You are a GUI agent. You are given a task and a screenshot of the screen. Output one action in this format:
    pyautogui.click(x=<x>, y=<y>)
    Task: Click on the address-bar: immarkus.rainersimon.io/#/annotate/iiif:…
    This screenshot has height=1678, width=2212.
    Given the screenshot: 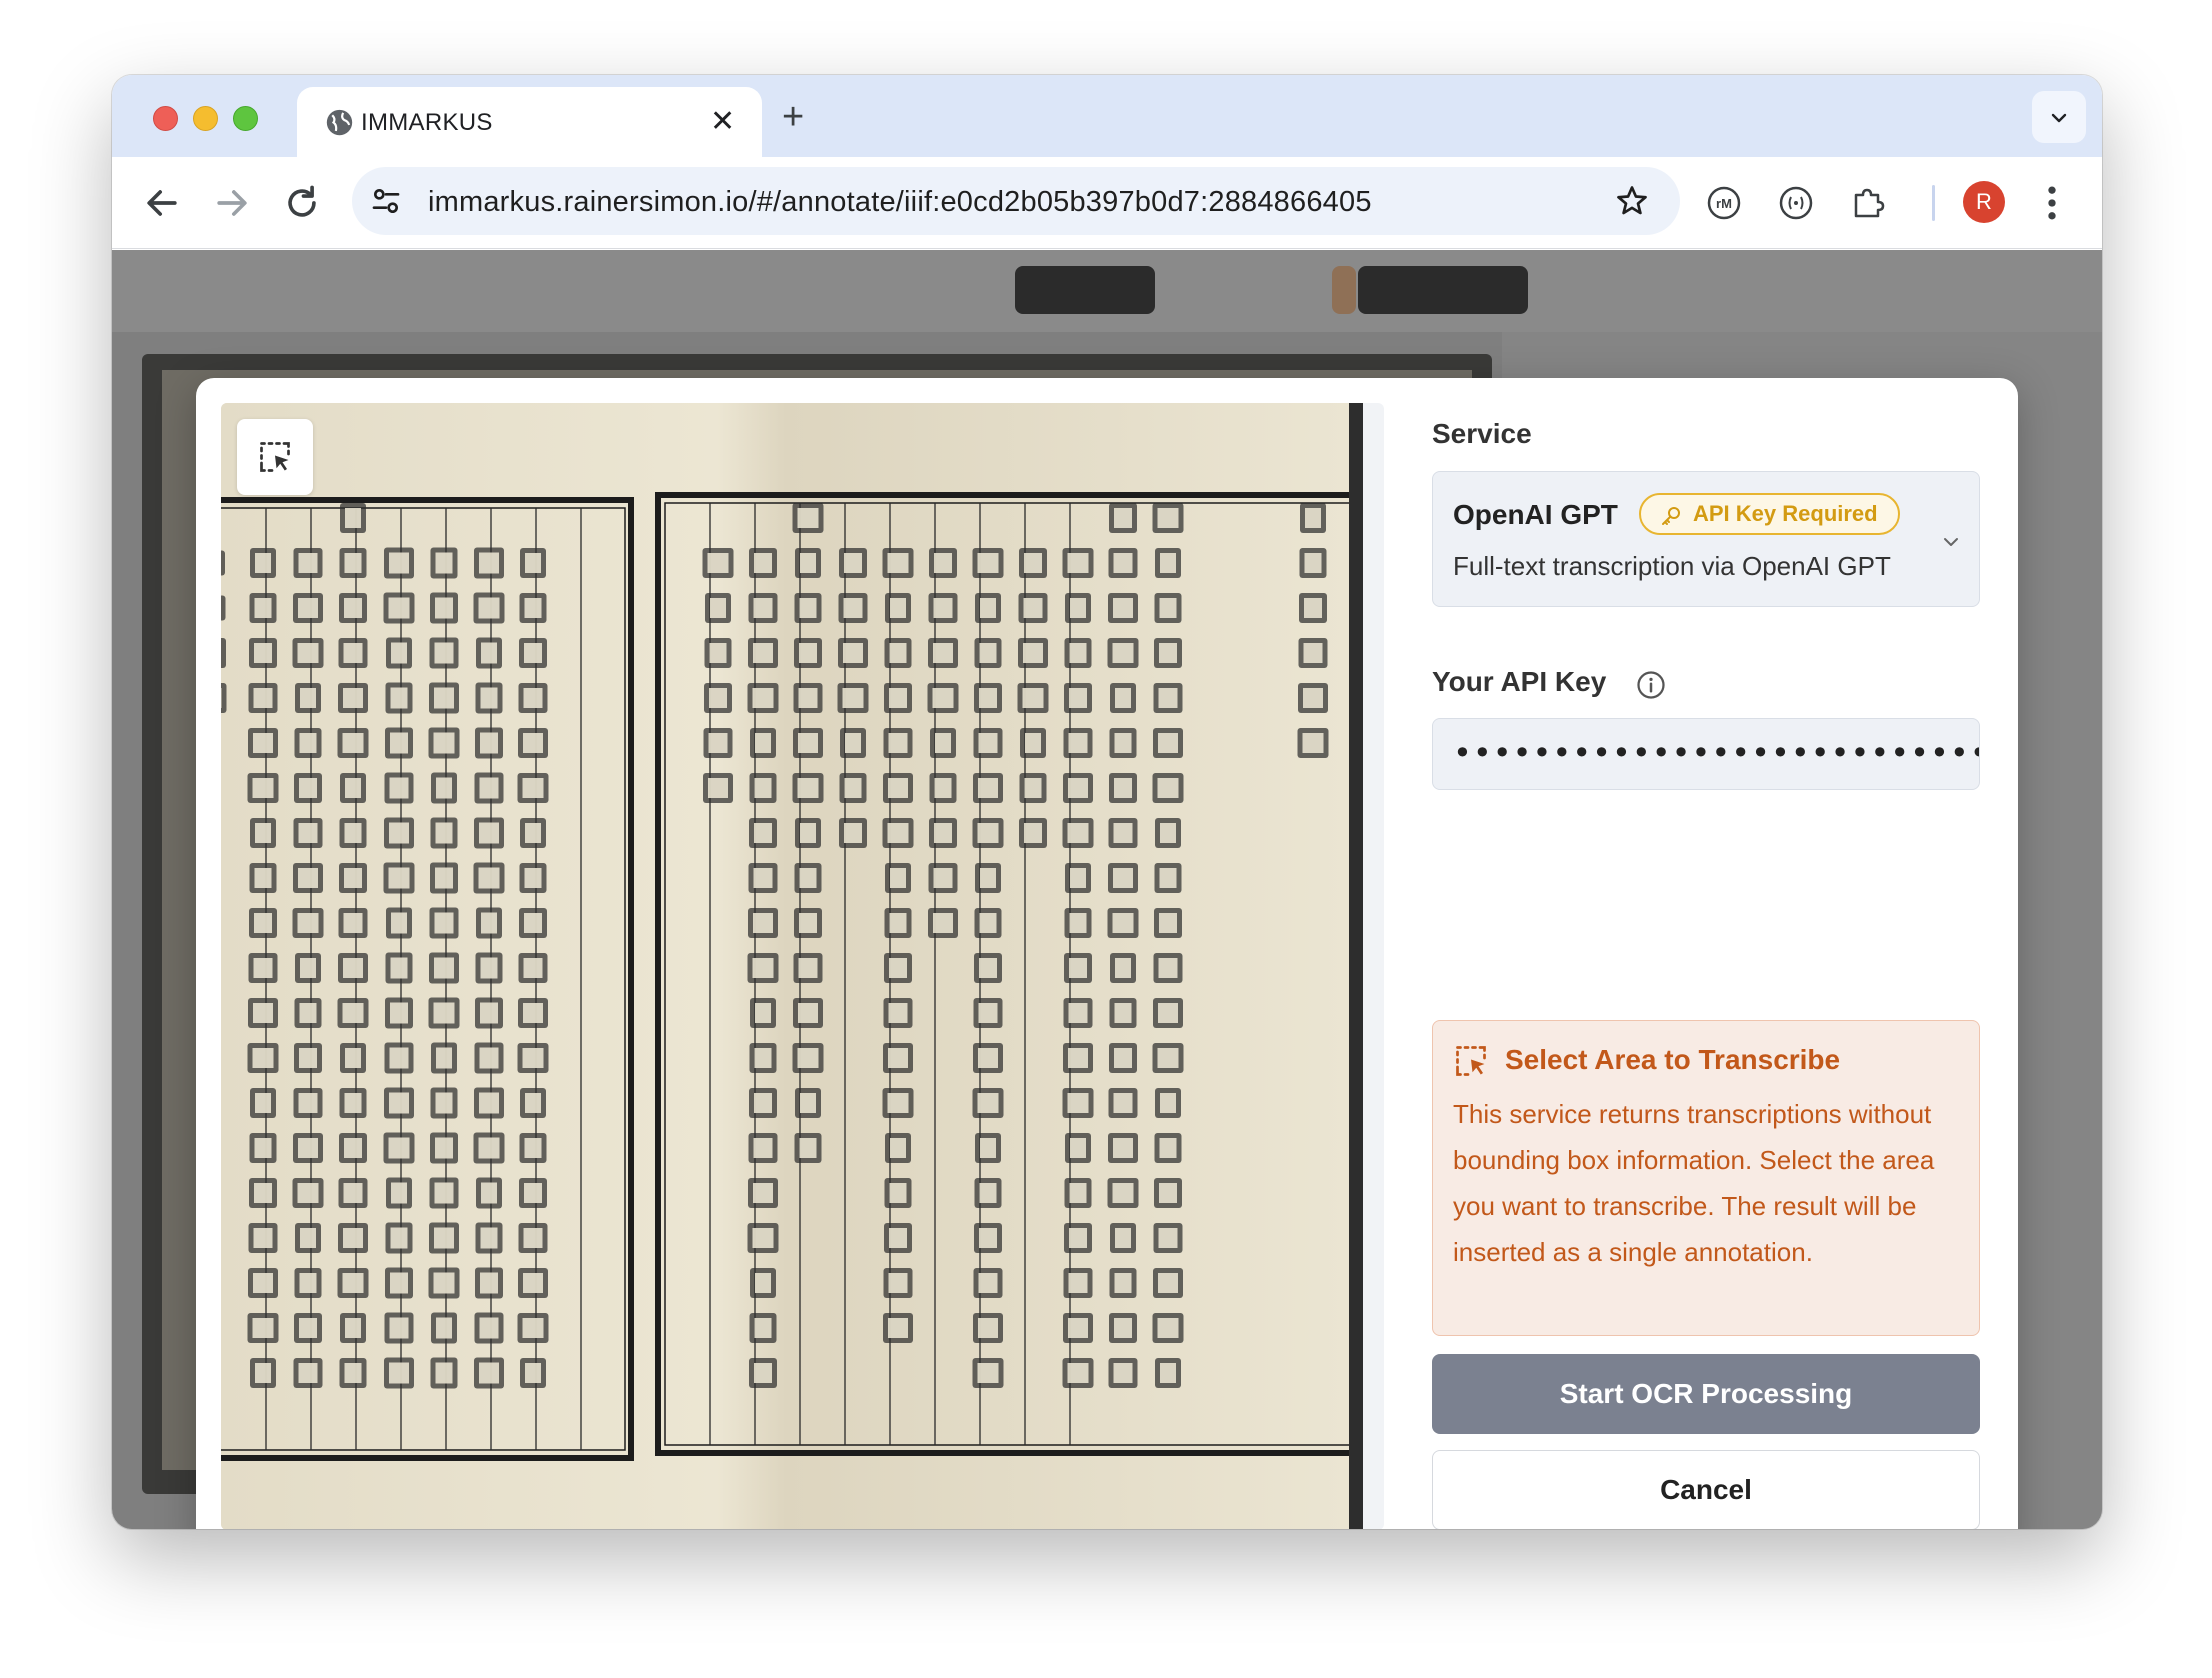 What is the action you would take?
    pyautogui.click(x=1016, y=201)
    